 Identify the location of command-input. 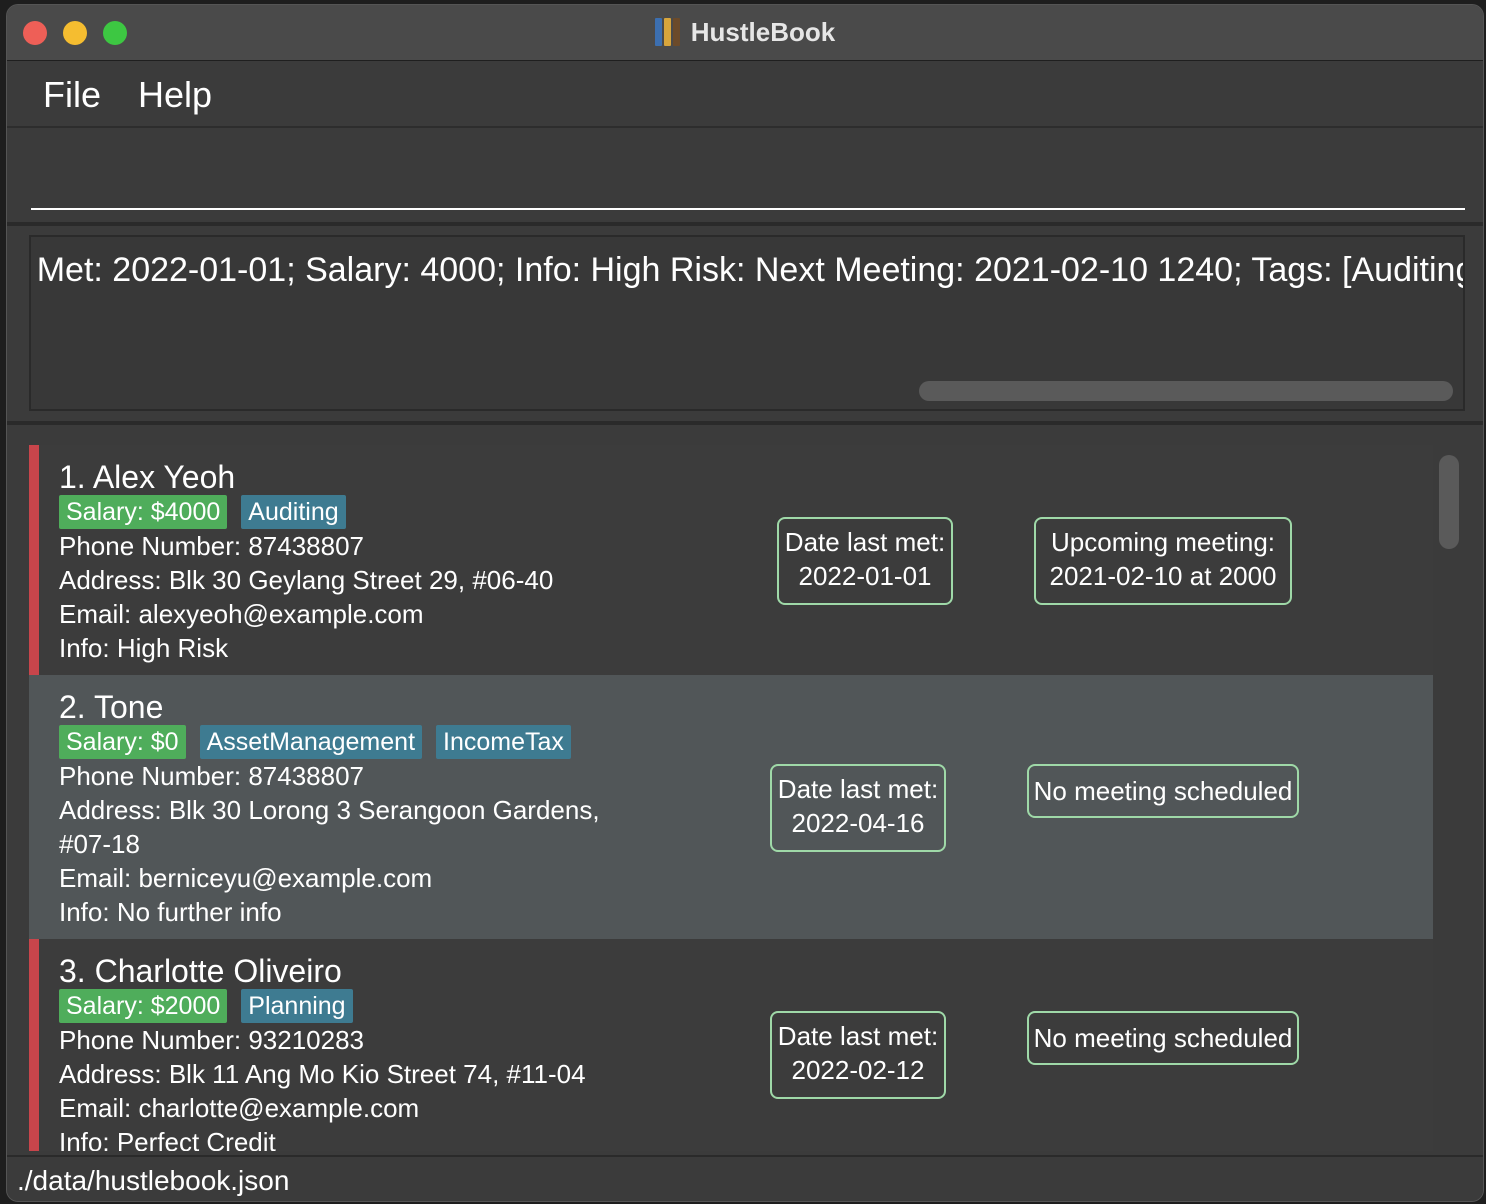
(748, 180).